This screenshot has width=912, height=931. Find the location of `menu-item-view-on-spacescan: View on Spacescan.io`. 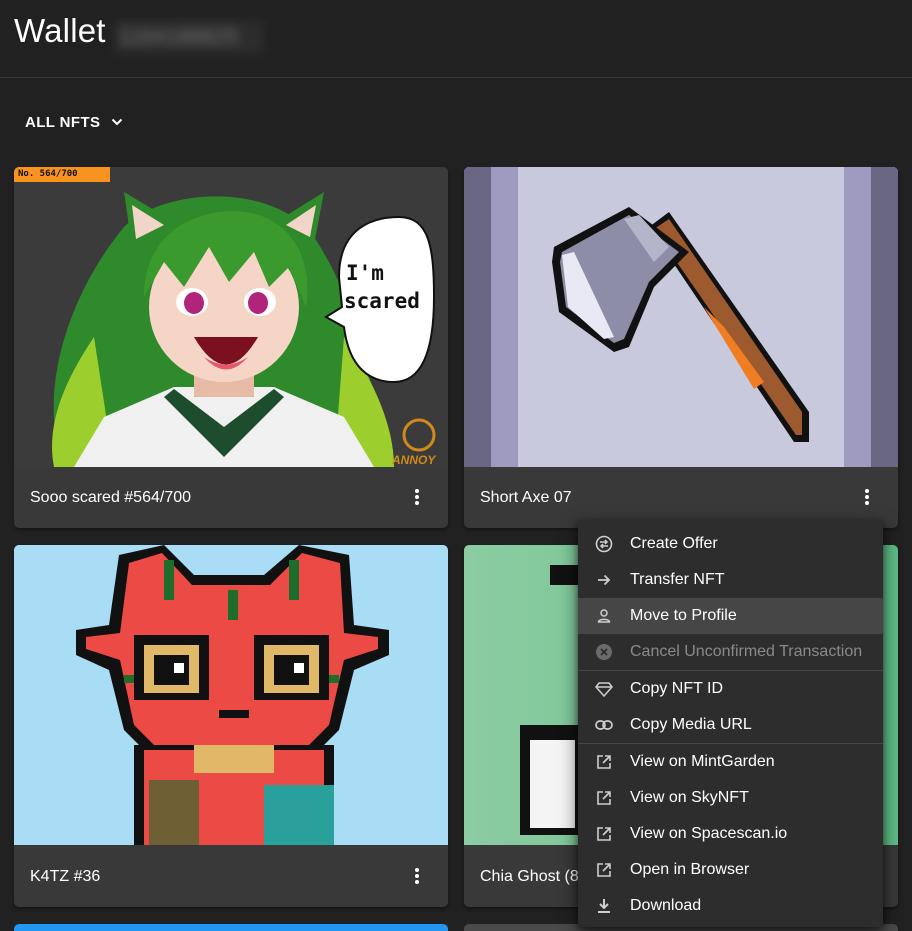

menu-item-view-on-spacescan: View on Spacescan.io is located at coordinates (730, 834).